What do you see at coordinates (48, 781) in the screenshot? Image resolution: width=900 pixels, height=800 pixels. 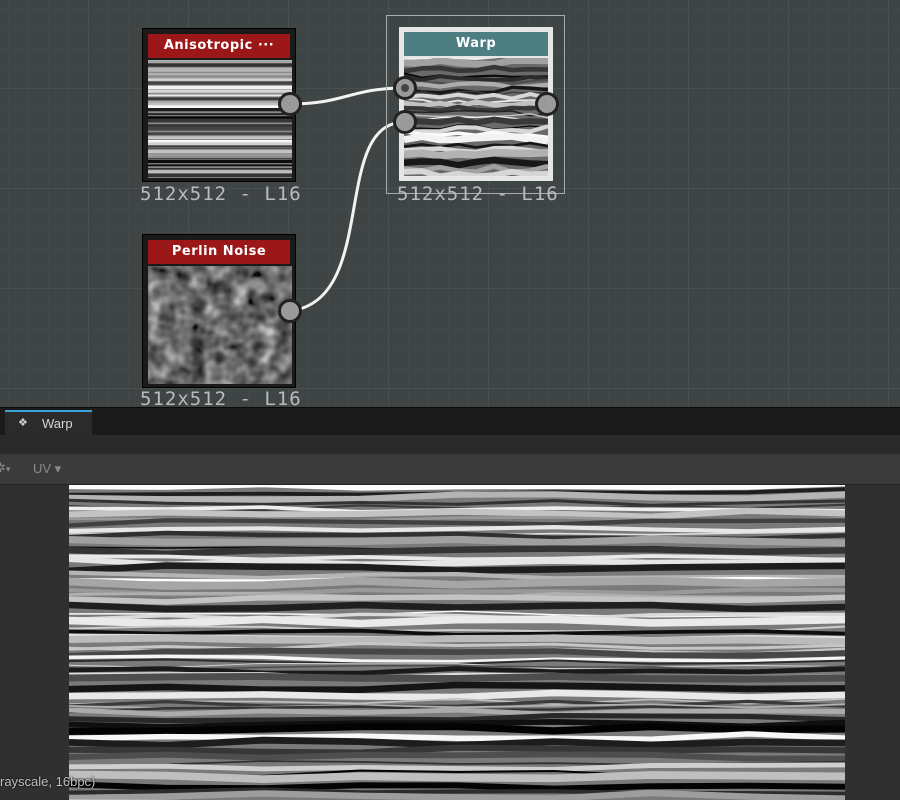 I see `status-text: rayscale, 16bpc)` at bounding box center [48, 781].